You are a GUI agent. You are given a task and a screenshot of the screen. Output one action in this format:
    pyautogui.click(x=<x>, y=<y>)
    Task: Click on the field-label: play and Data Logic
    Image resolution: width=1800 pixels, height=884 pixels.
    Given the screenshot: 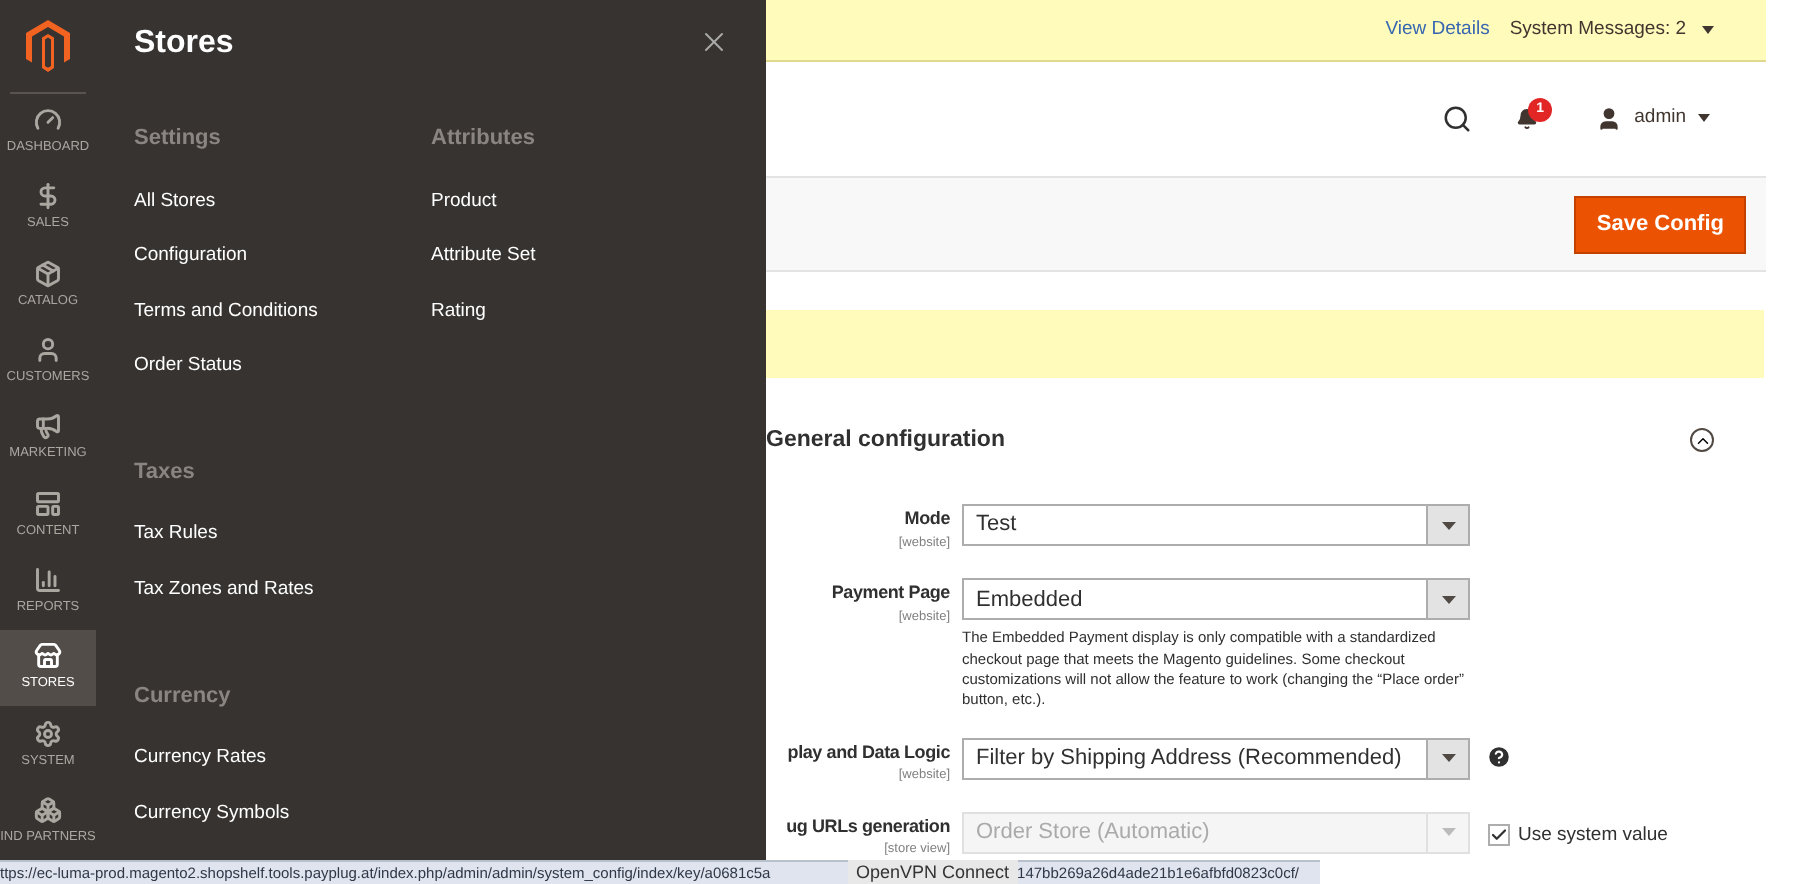 What is the action you would take?
    pyautogui.click(x=868, y=752)
    